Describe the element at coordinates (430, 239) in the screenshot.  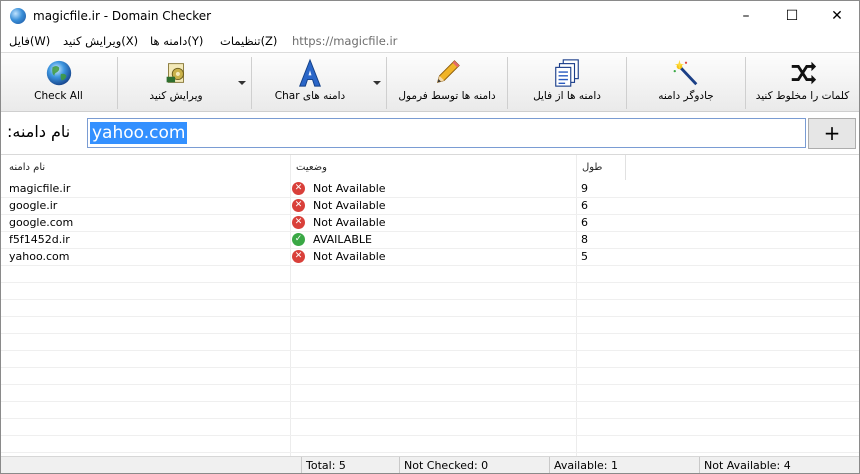
I see `table-row: f5f1452d.ir ✓ AVAILABLE 8` at that location.